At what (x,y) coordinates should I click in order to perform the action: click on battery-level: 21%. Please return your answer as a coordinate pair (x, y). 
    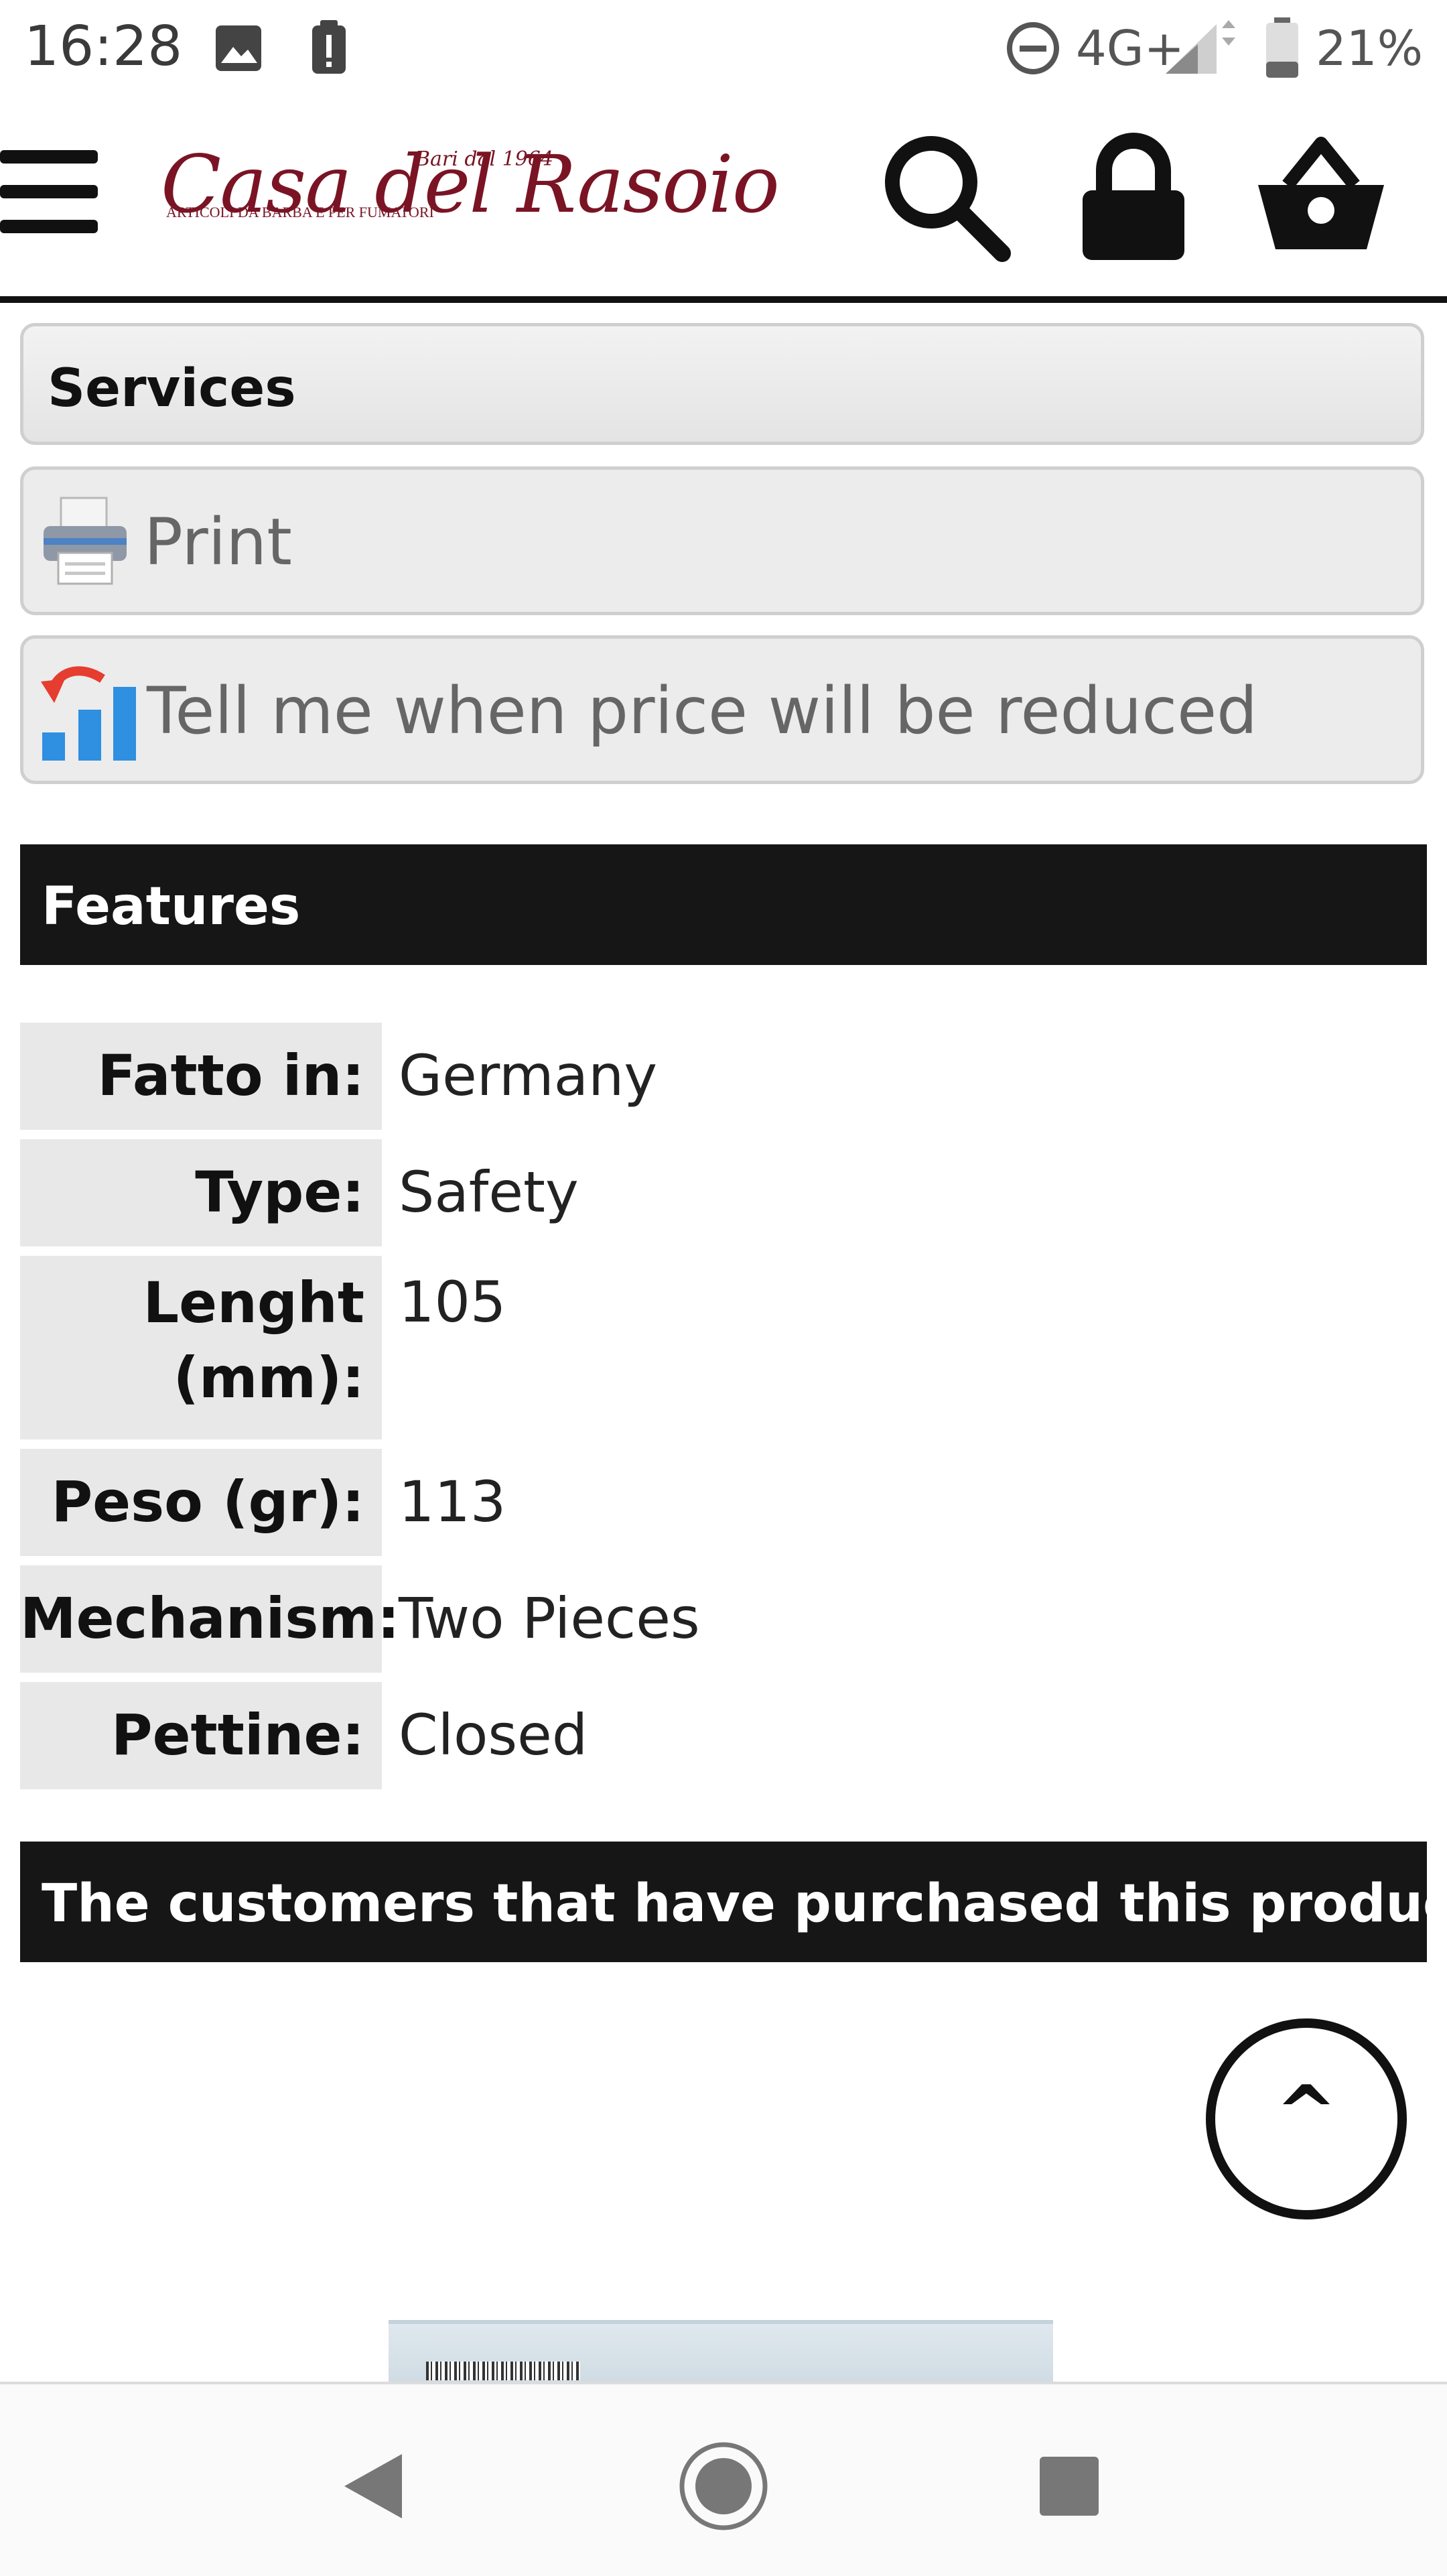
    Looking at the image, I should click on (1370, 48).